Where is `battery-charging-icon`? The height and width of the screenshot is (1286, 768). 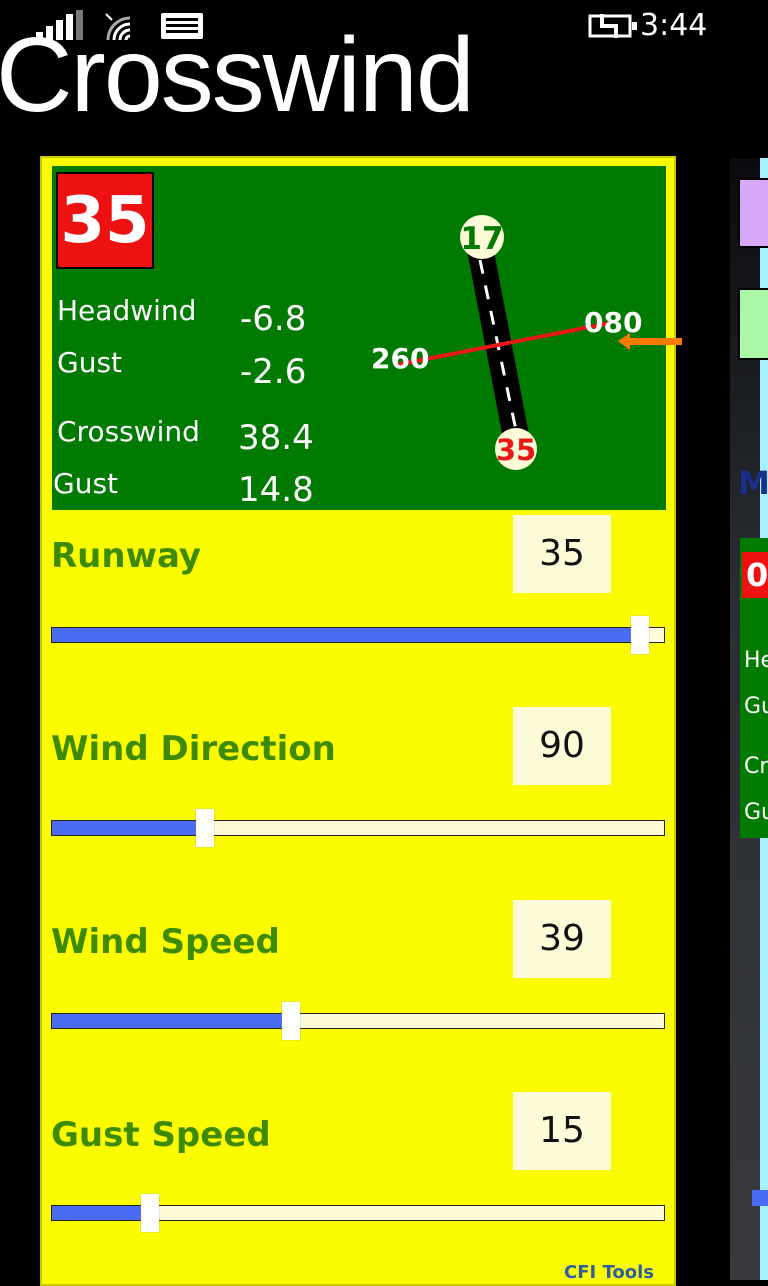 battery-charging-icon is located at coordinates (612, 26).